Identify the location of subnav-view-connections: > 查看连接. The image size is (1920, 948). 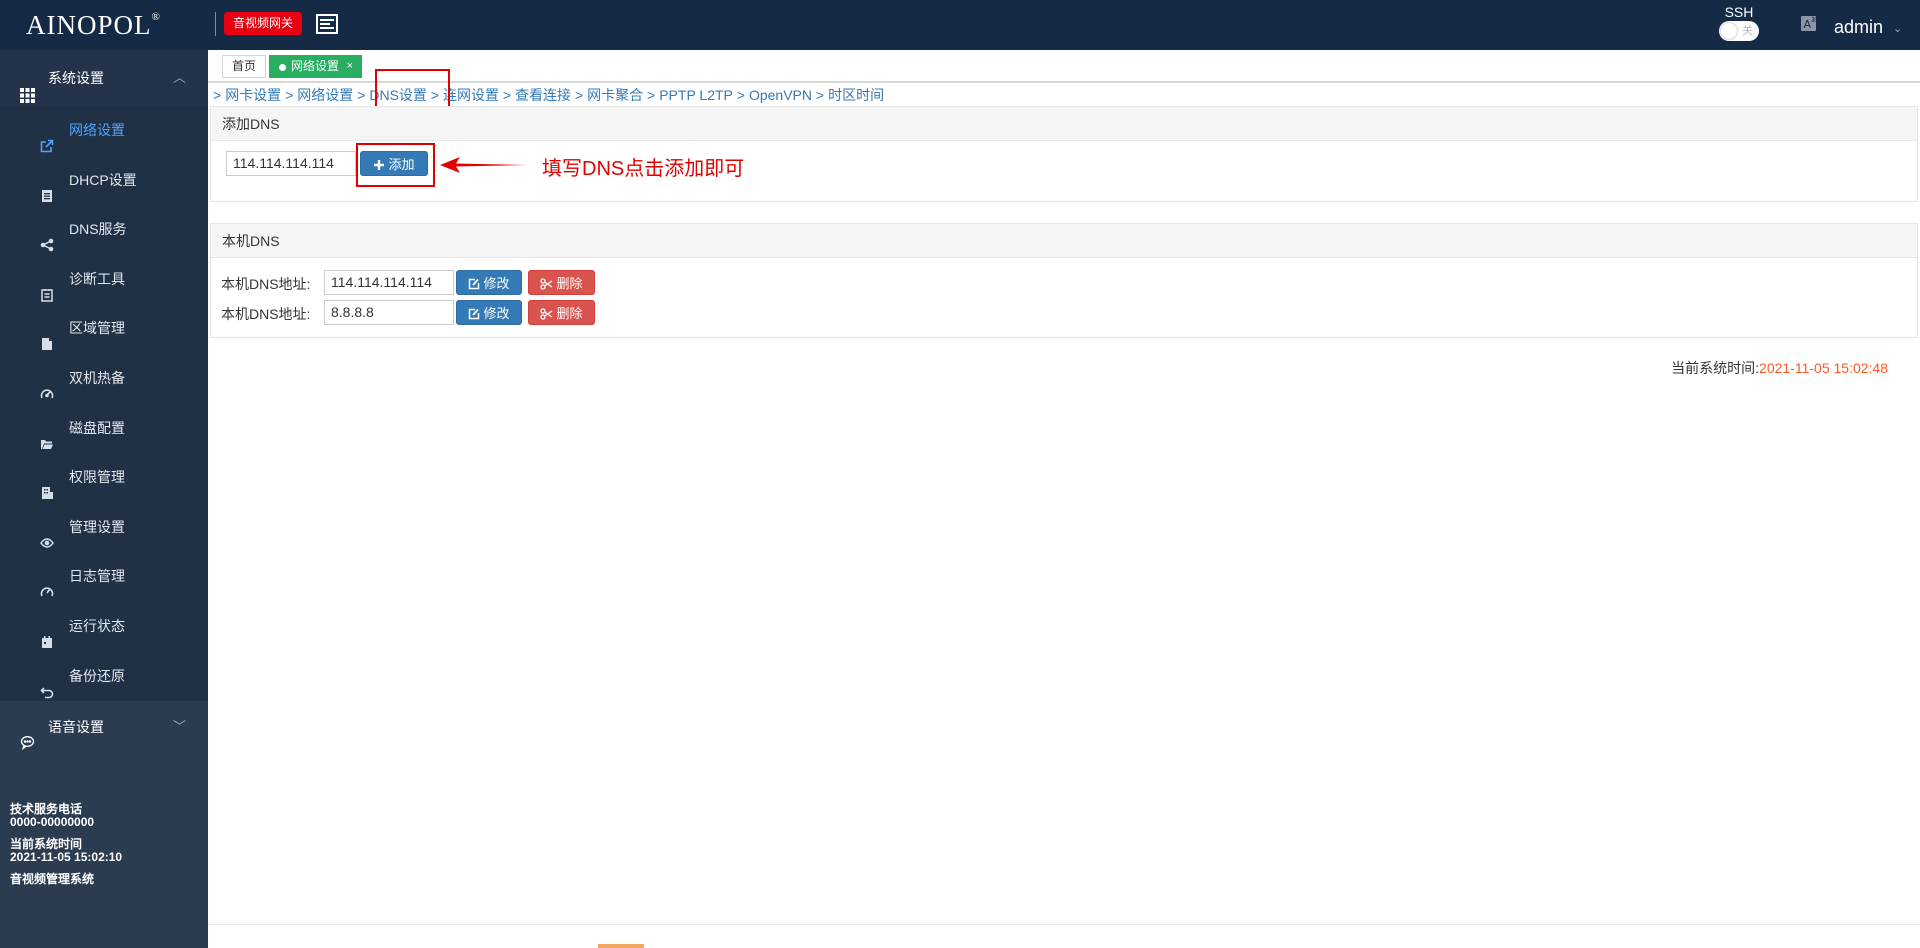
(537, 95).